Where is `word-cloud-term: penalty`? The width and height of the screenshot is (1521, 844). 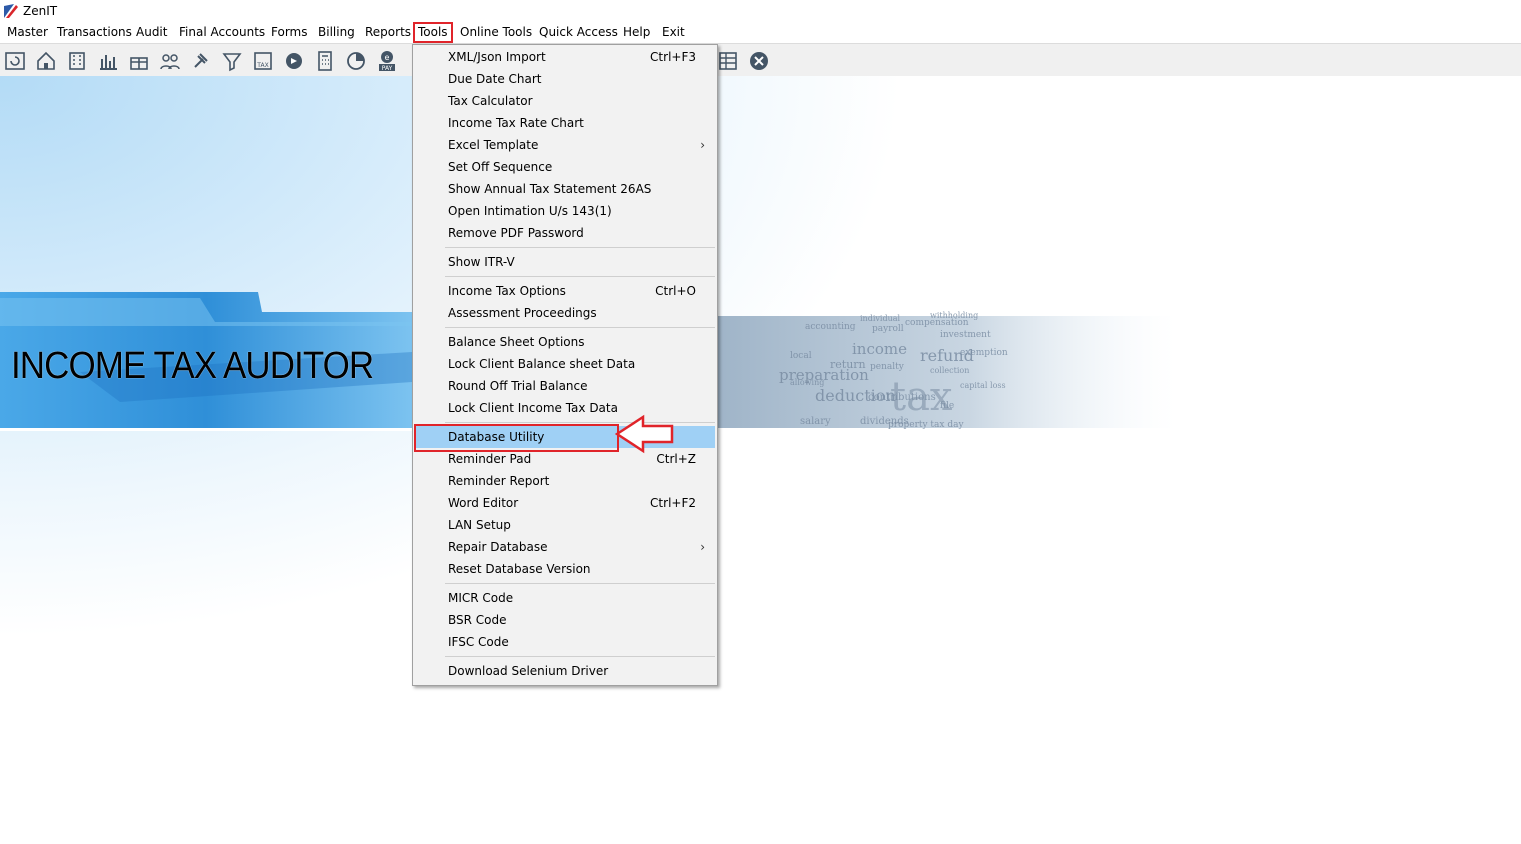 word-cloud-term: penalty is located at coordinates (887, 367).